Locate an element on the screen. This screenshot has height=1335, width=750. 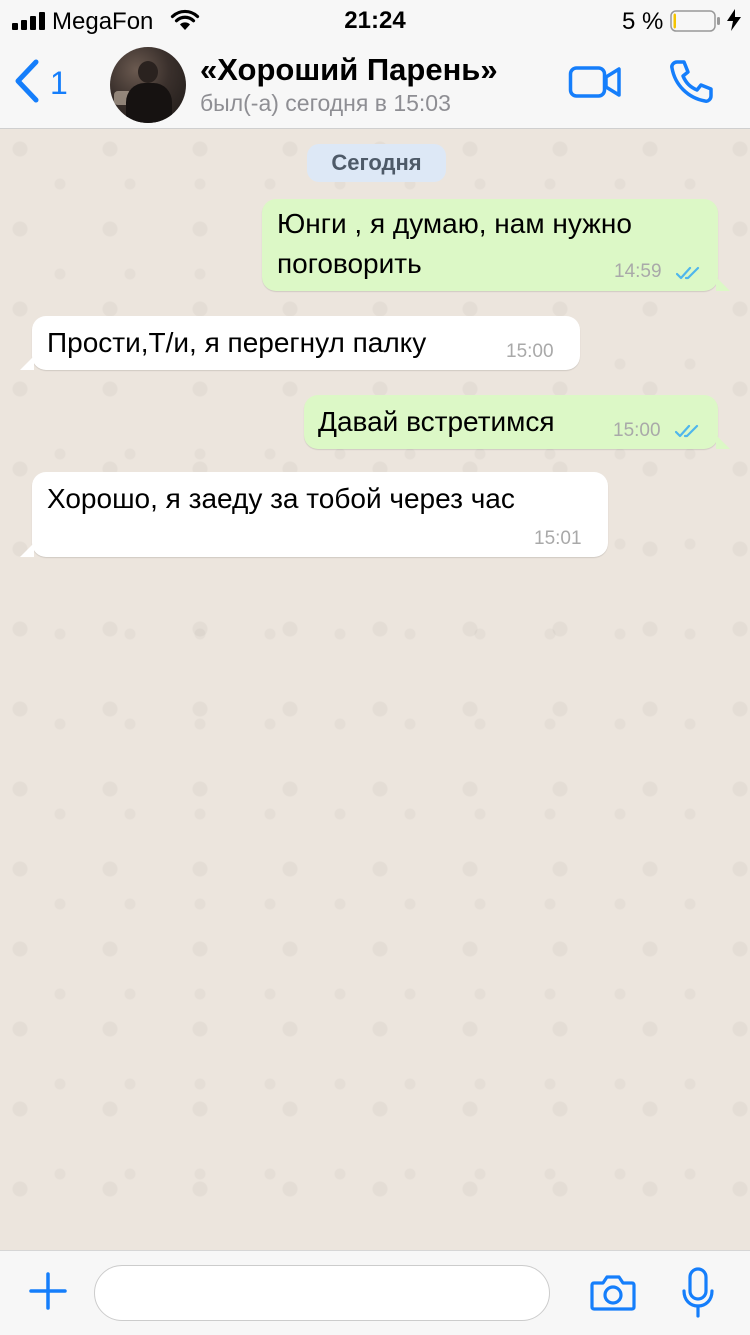
status-bar: MegaFon 21:24 5 % is located at coordinates (375, 20).